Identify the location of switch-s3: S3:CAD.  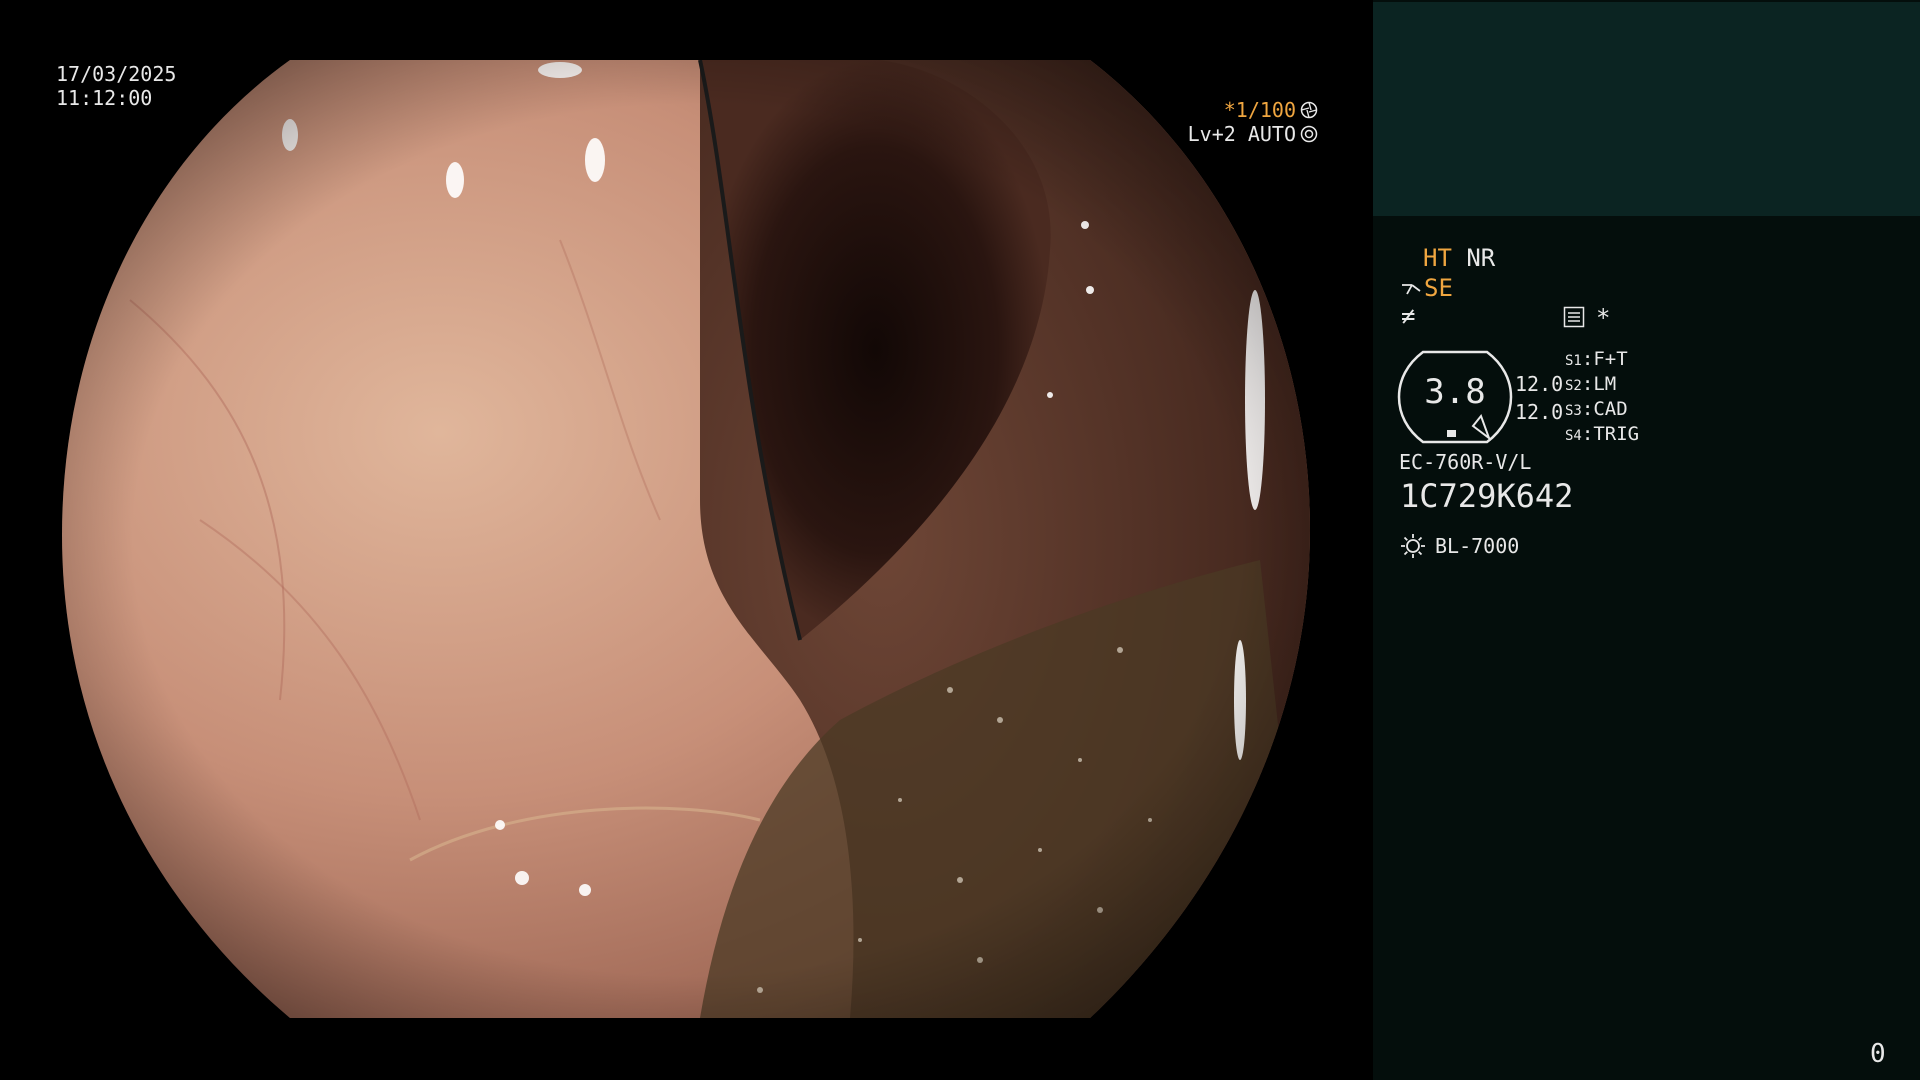
(1596, 409).